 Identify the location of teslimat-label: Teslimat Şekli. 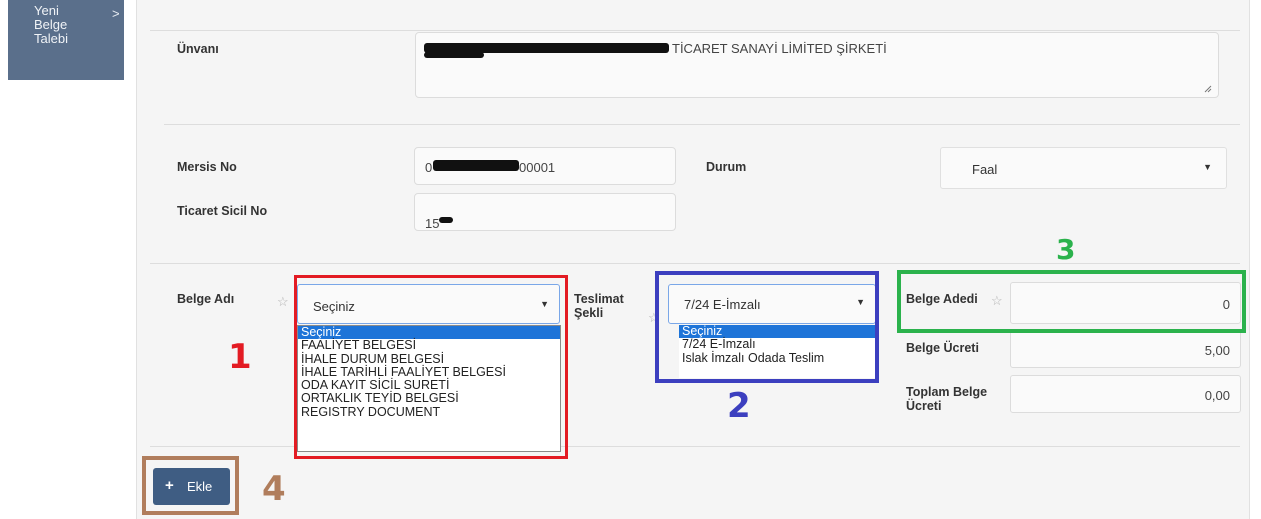
(599, 306).